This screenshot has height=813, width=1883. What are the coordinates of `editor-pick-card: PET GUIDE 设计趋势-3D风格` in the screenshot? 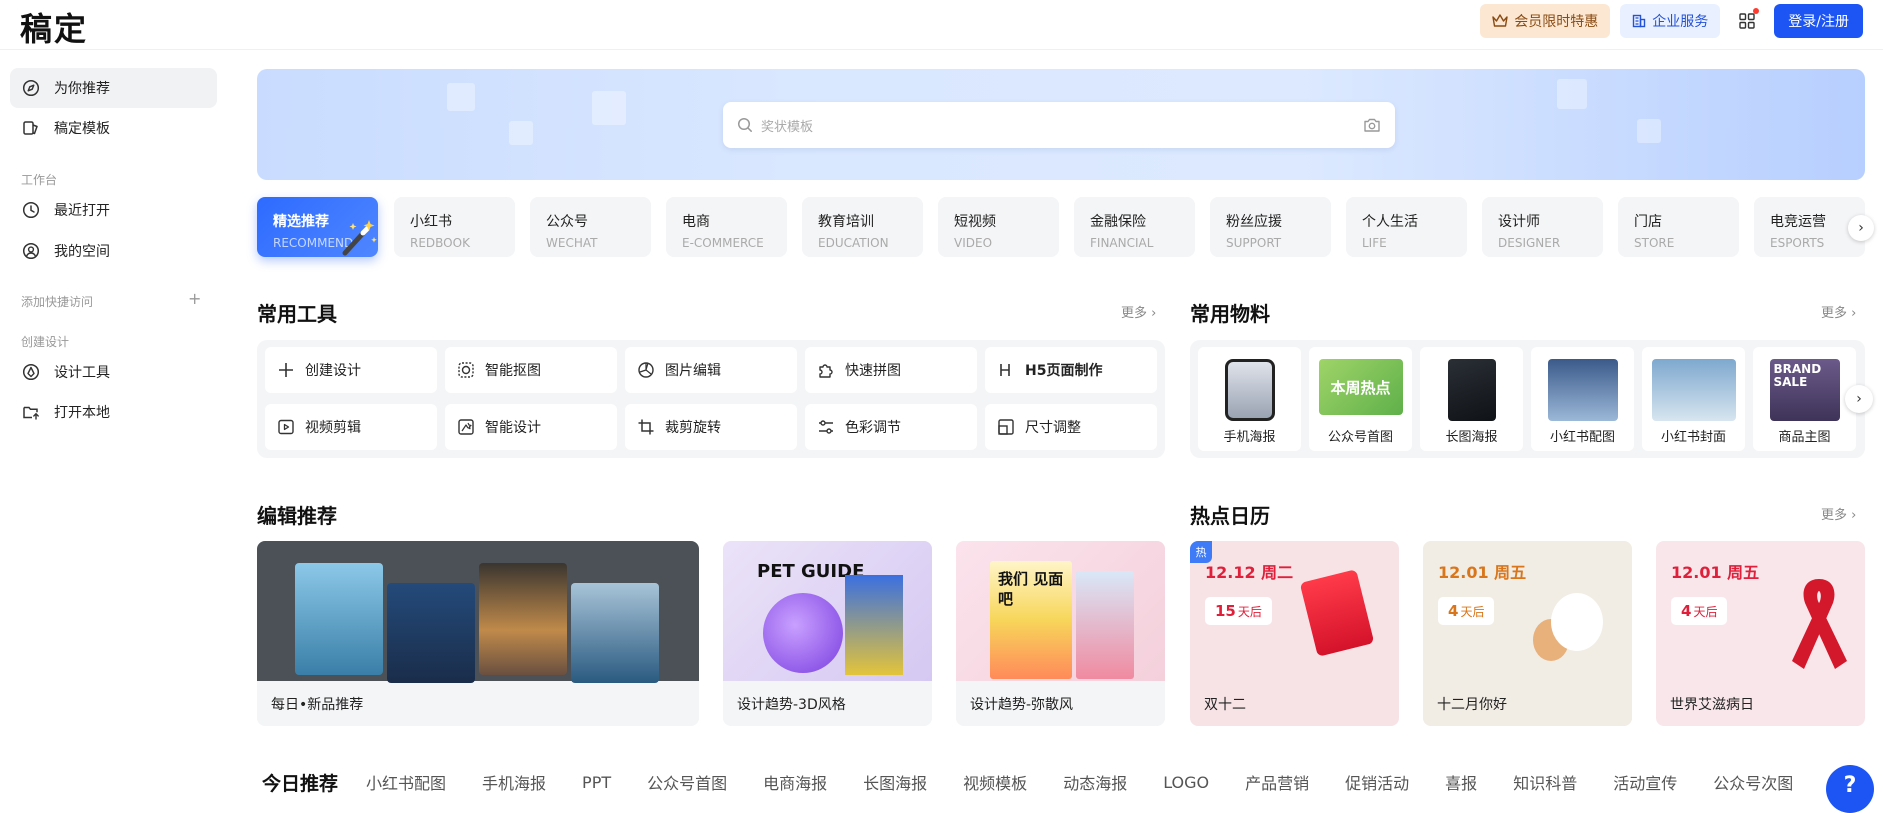 It's located at (827, 633).